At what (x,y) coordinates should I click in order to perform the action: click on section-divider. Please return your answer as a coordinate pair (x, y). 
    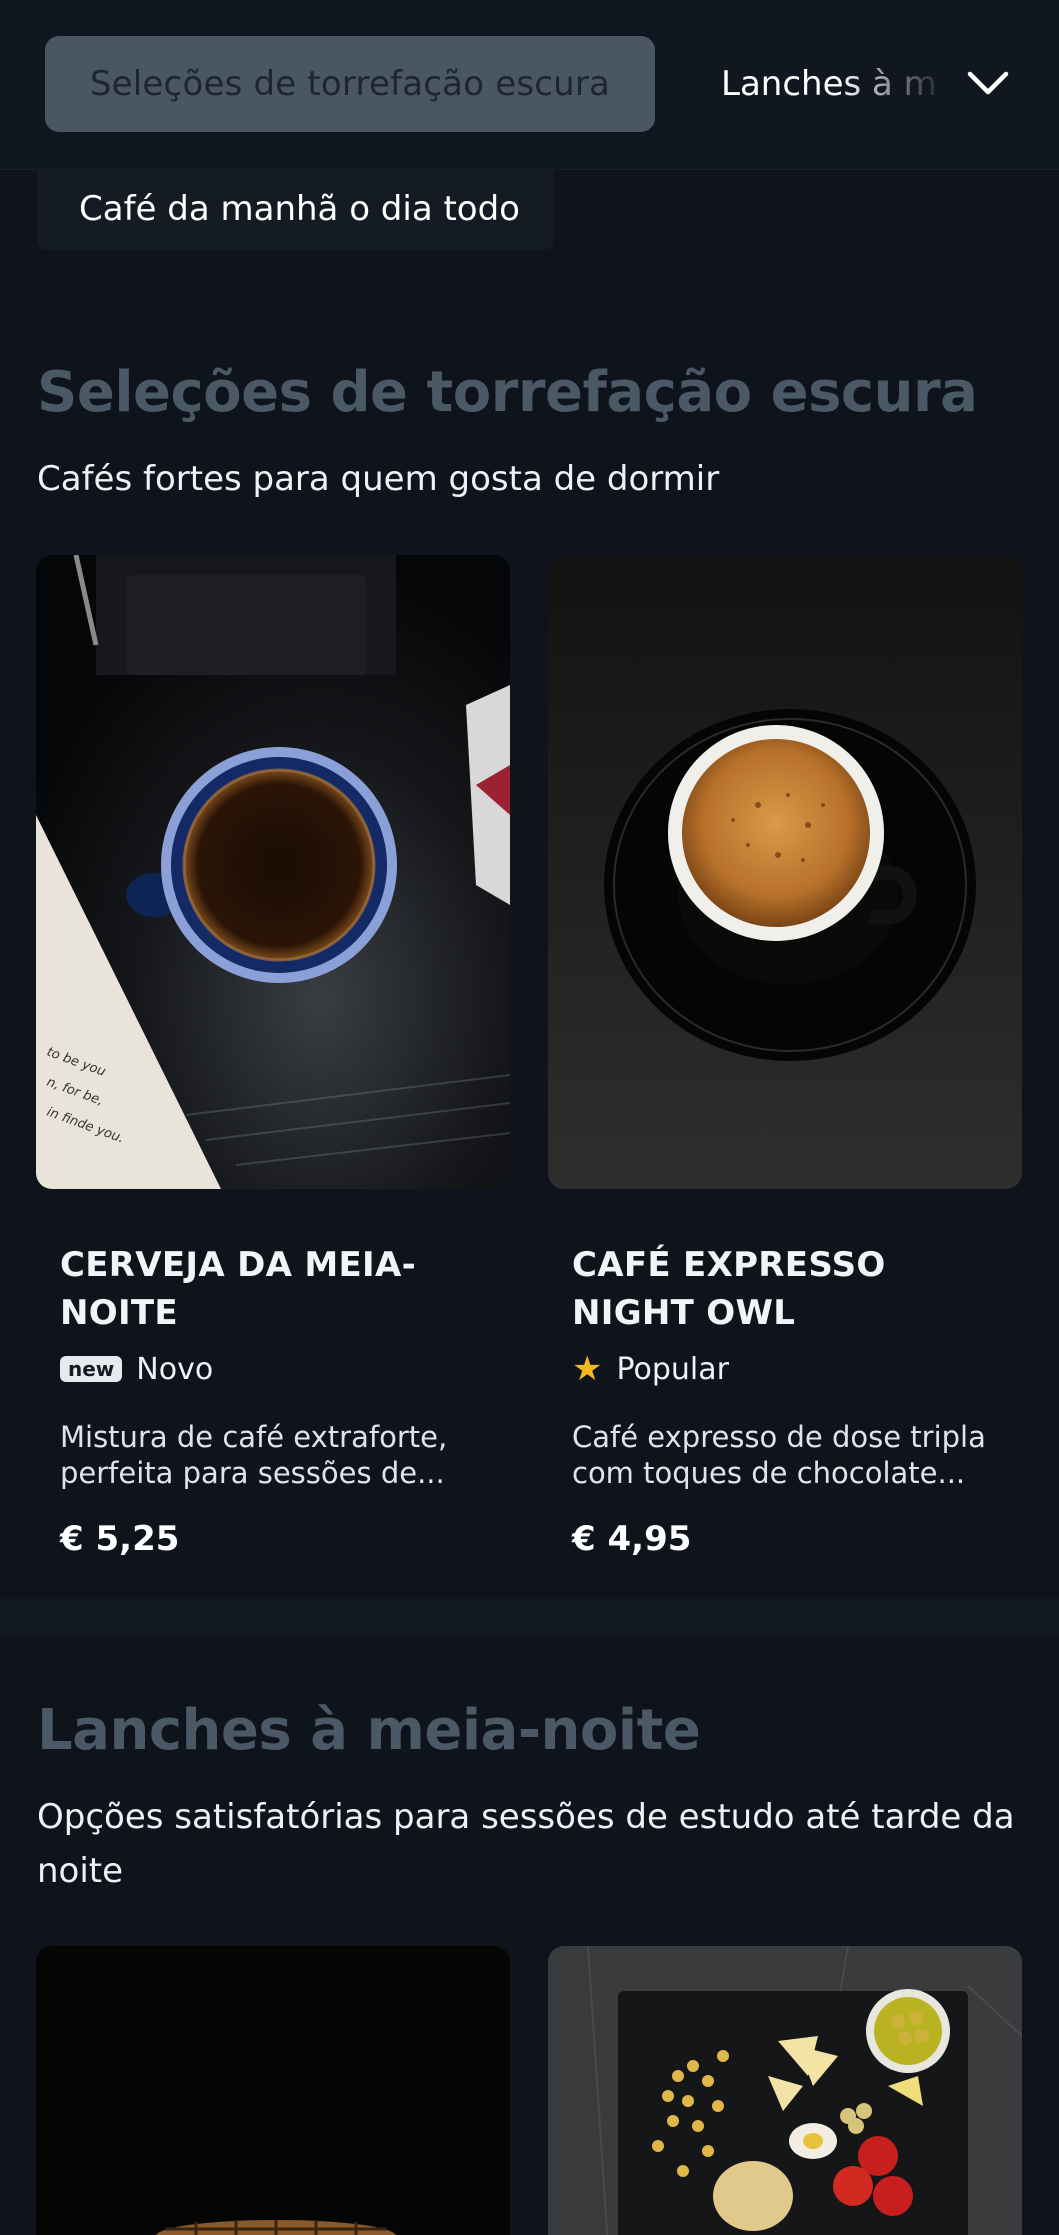
    Looking at the image, I should click on (529, 1618).